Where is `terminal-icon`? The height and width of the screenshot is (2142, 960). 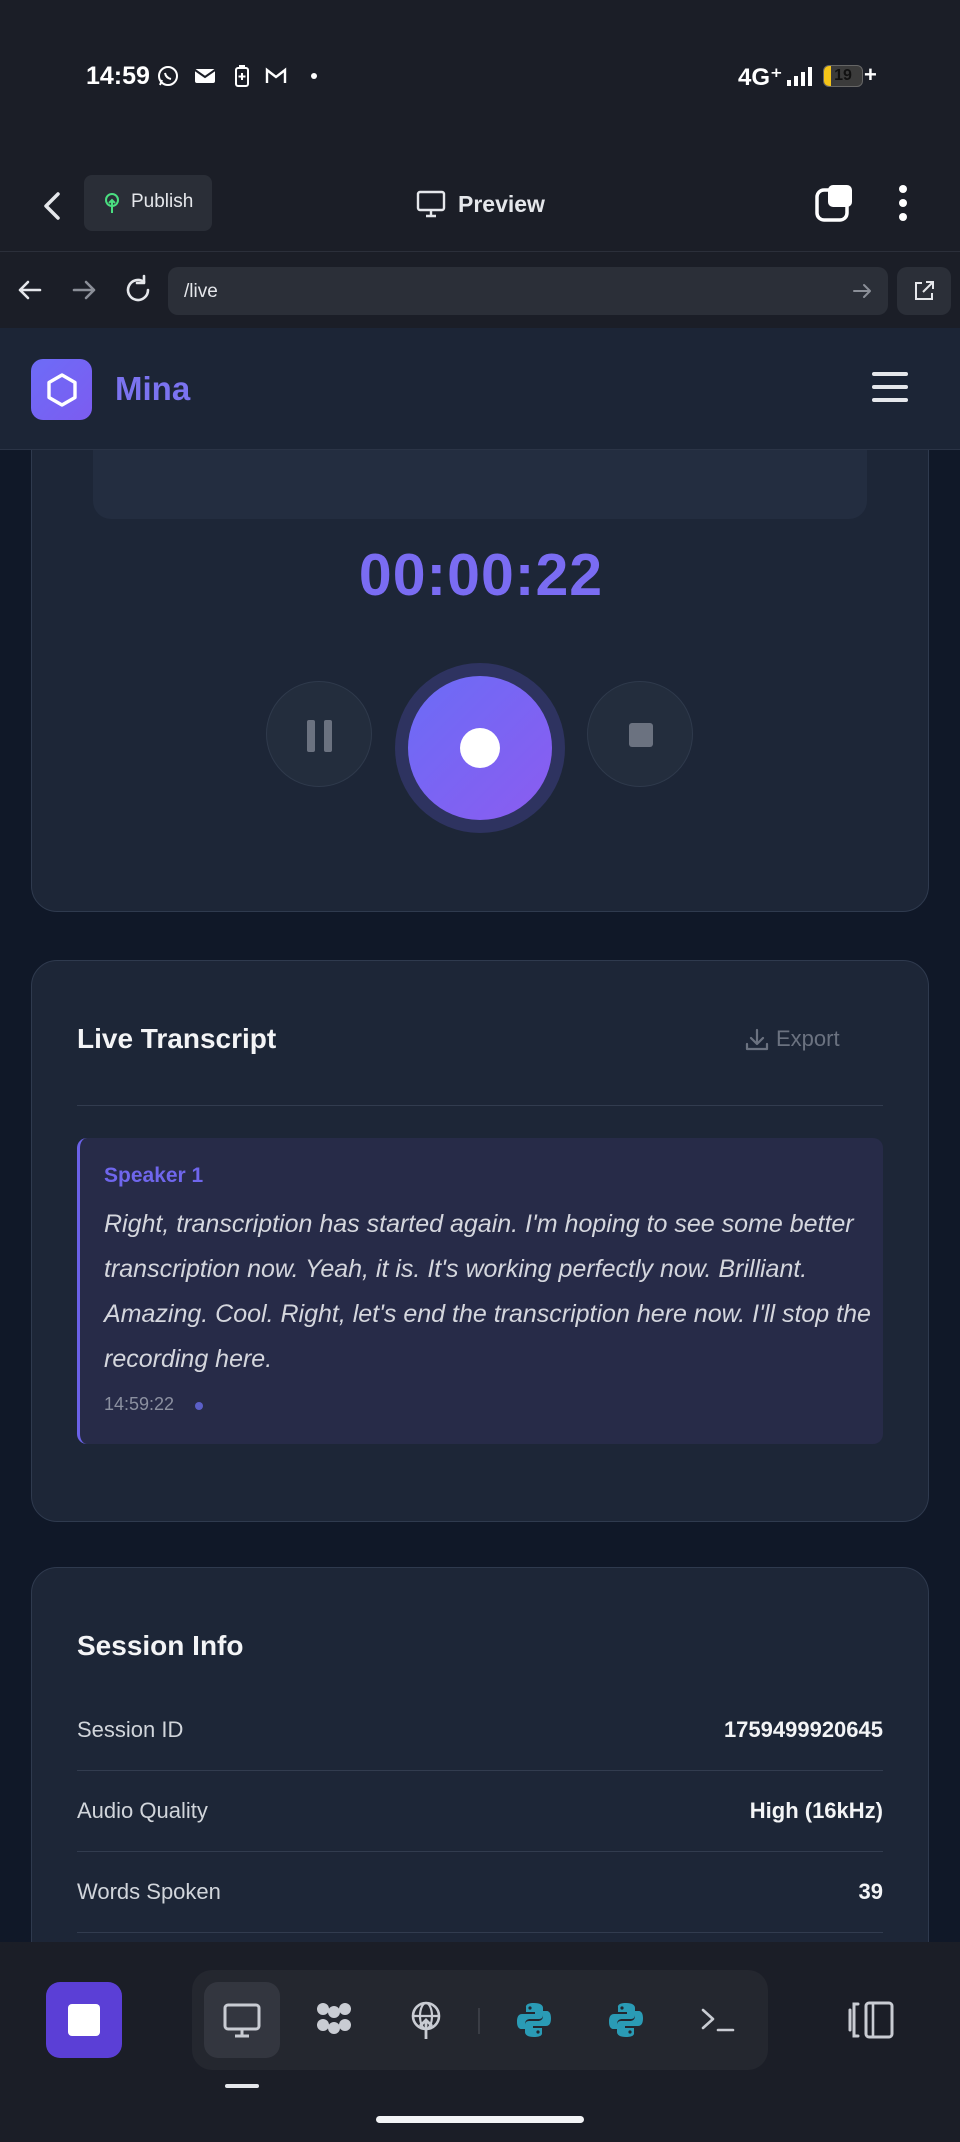 terminal-icon is located at coordinates (718, 2020).